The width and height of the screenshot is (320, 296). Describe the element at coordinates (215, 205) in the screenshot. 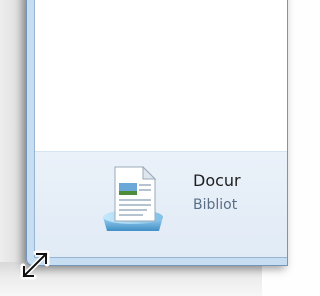

I see `details-item-type: Bibliot` at that location.